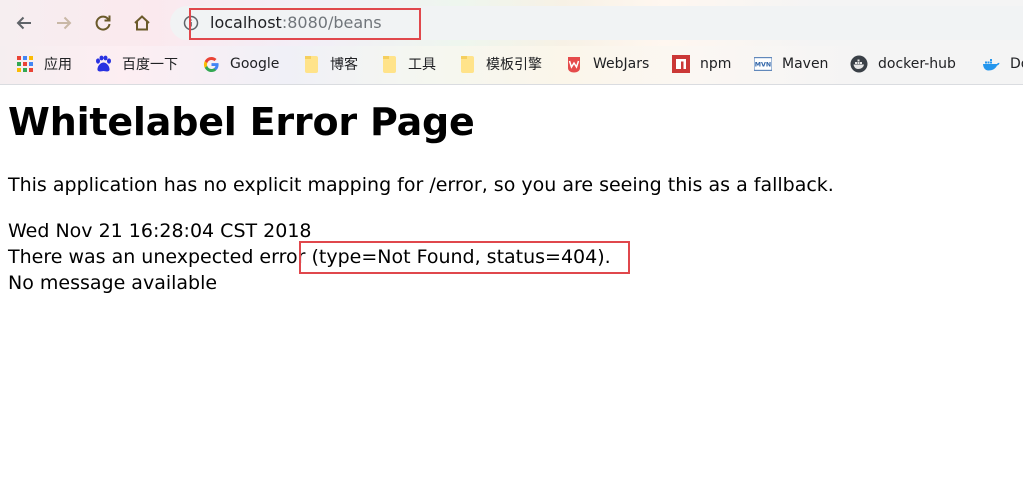  What do you see at coordinates (160, 257) in the screenshot?
I see `error-prefix: There was an unexpected error` at bounding box center [160, 257].